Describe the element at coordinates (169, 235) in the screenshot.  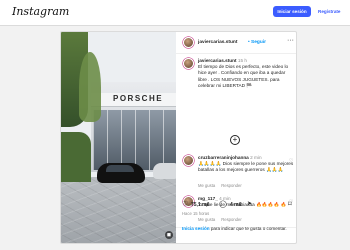
I see `audio-toggle-icon: ◼` at that location.